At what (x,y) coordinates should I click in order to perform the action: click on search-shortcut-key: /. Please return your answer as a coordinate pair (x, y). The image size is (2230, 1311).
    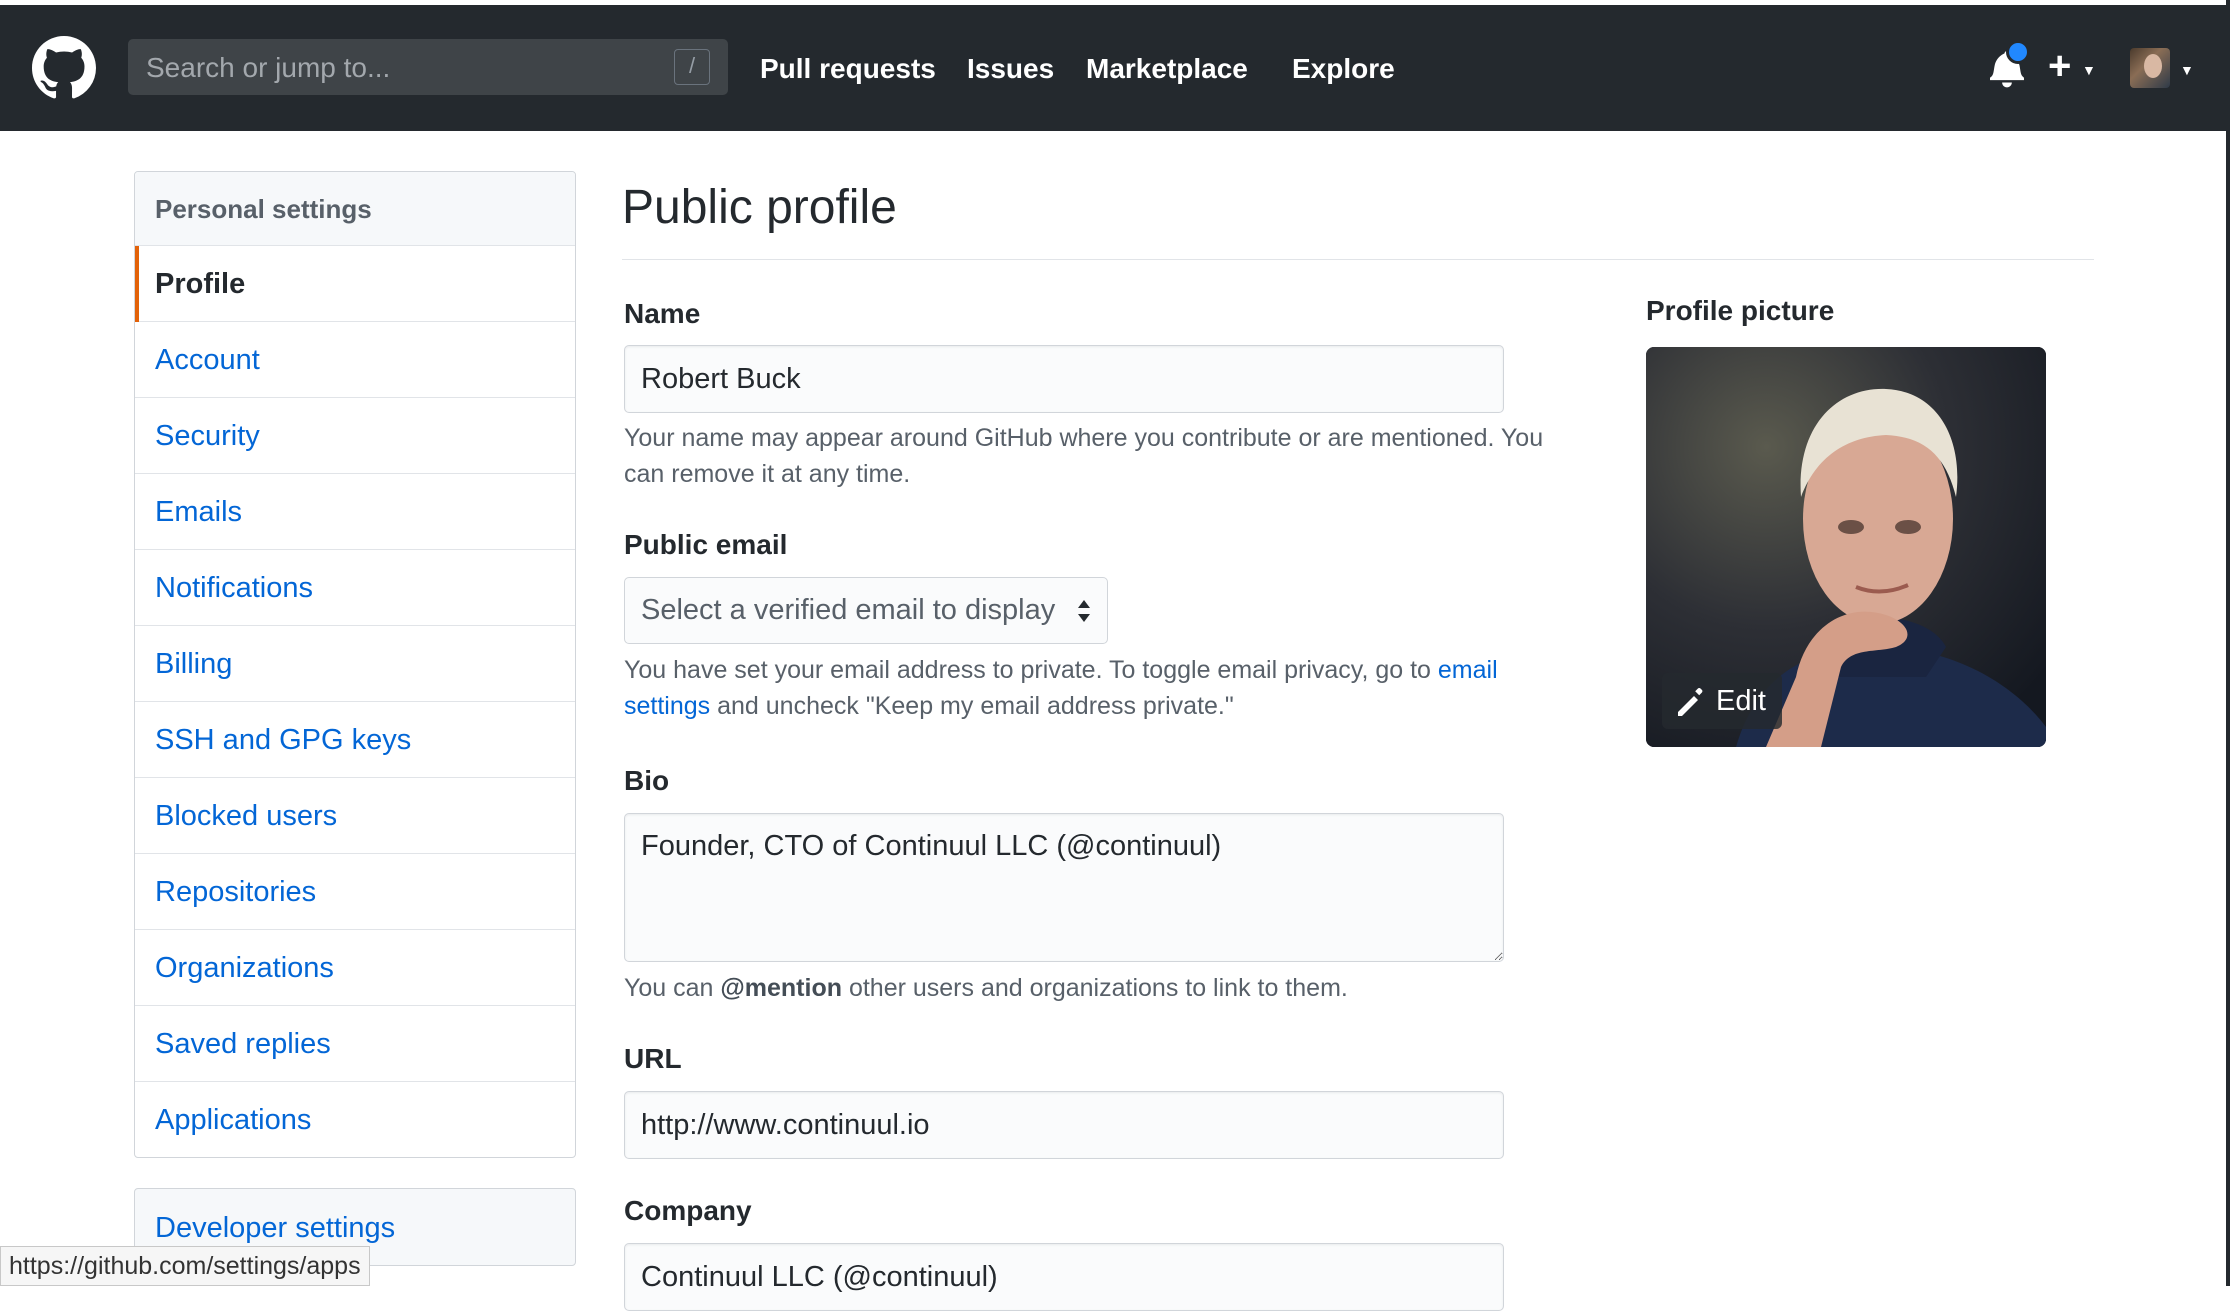
    Looking at the image, I should click on (692, 67).